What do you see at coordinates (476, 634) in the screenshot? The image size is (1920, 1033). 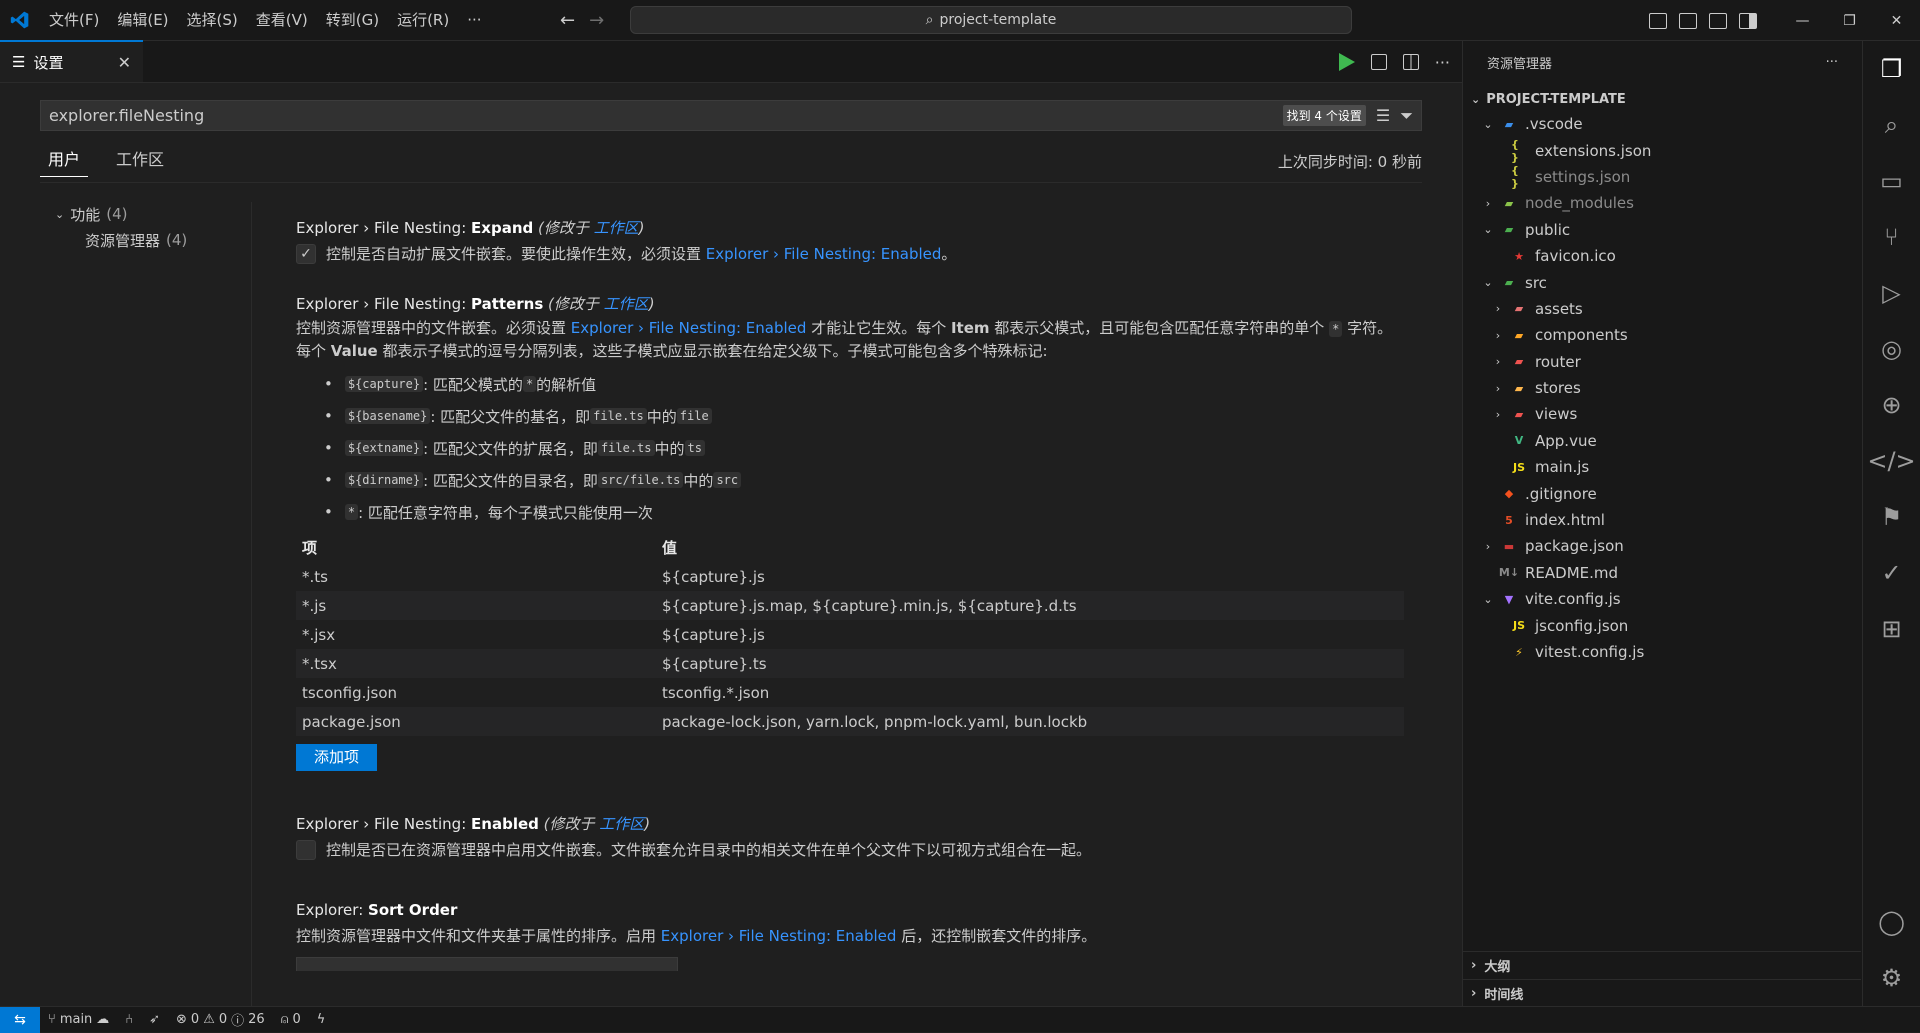 I see `pattern-item-cell: *.jsx` at bounding box center [476, 634].